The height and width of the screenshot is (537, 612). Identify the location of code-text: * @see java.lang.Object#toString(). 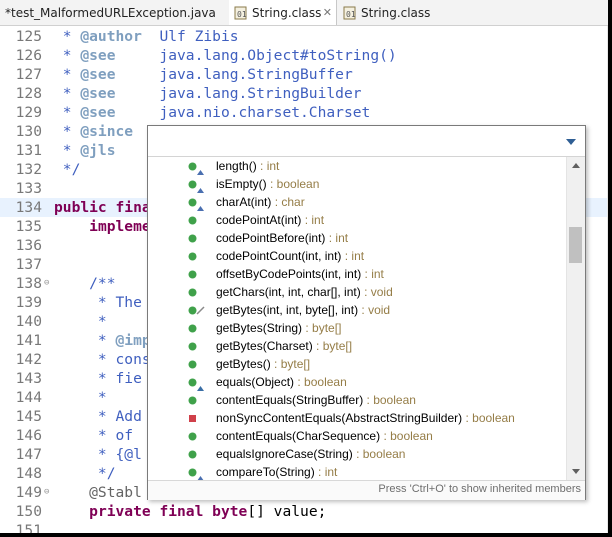
(225, 55).